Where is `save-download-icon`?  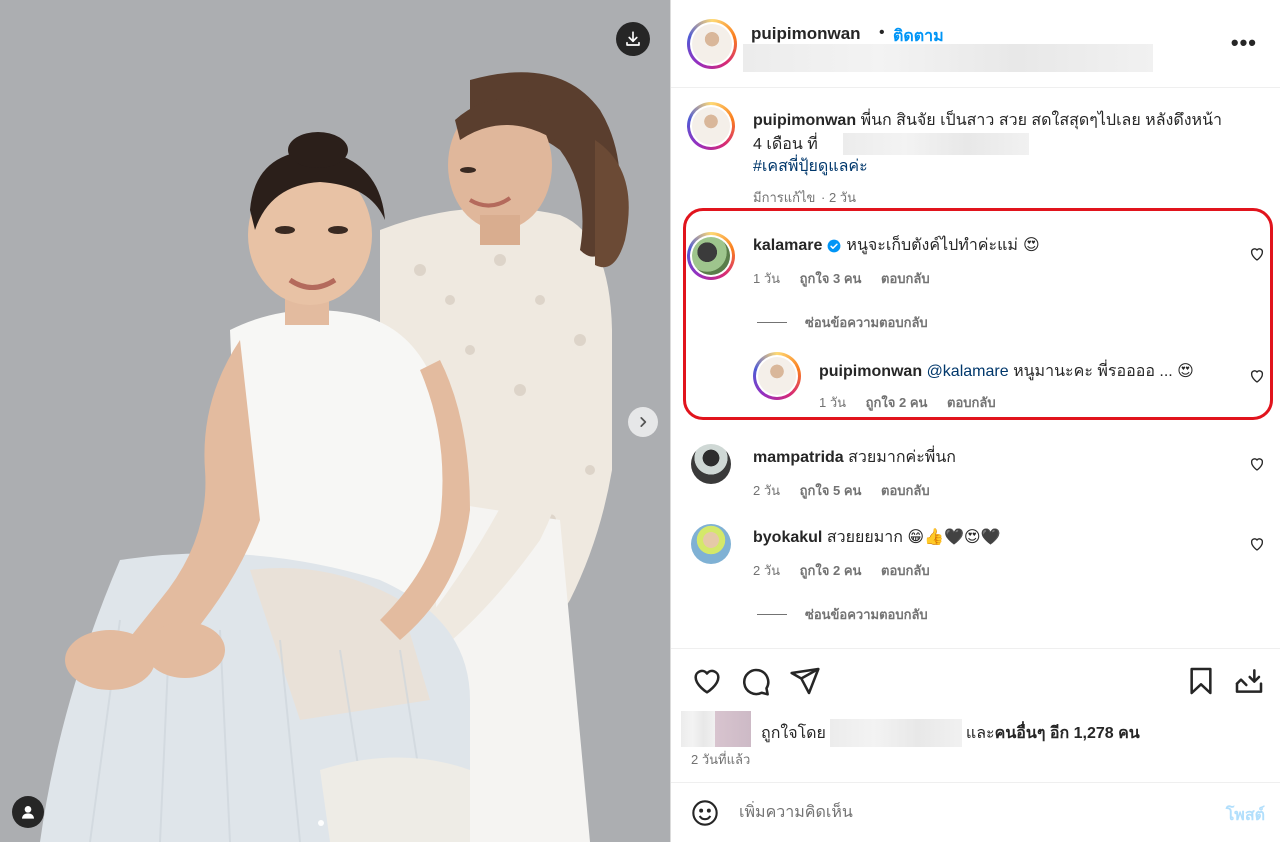
save-download-icon is located at coordinates (1249, 681).